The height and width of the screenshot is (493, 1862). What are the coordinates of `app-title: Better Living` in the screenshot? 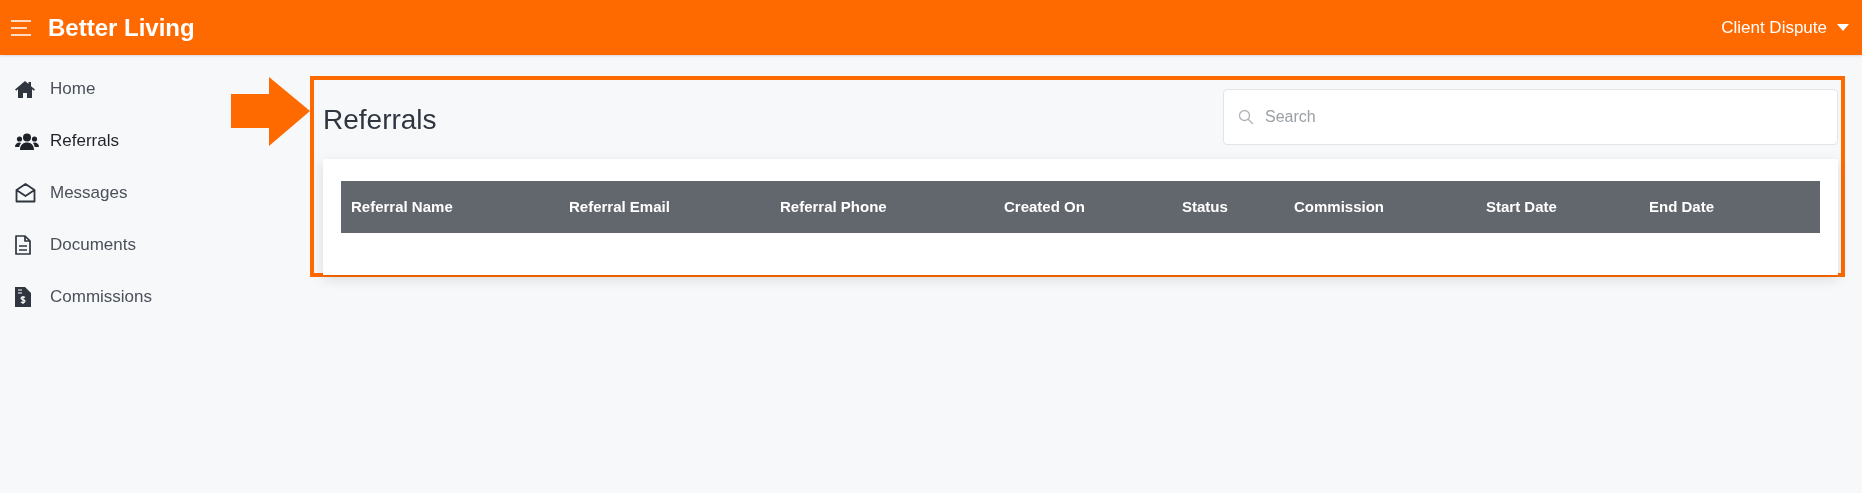 It's located at (121, 27).